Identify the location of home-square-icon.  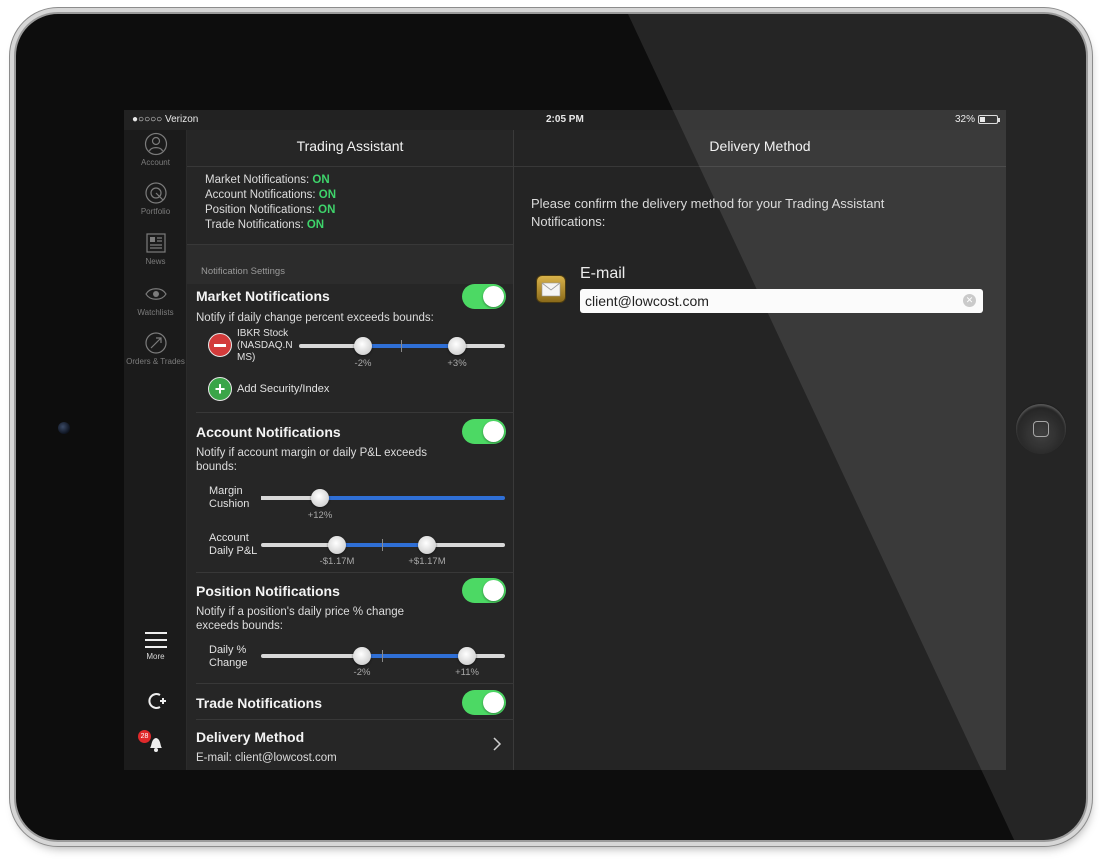
(1041, 429).